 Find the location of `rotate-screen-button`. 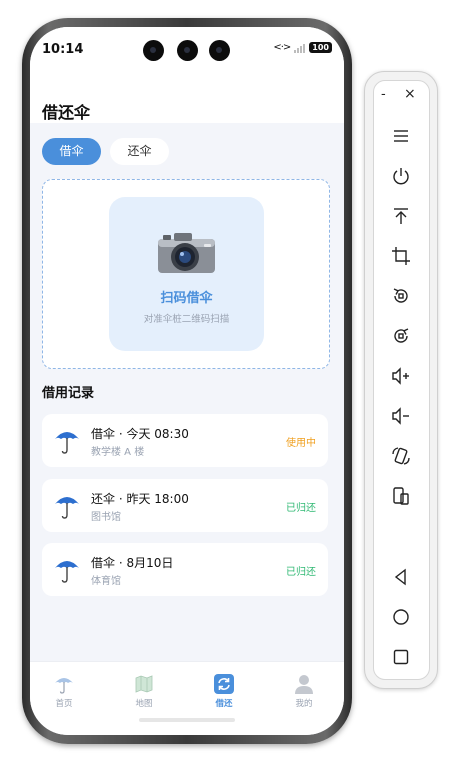

rotate-screen-button is located at coordinates (401, 456).